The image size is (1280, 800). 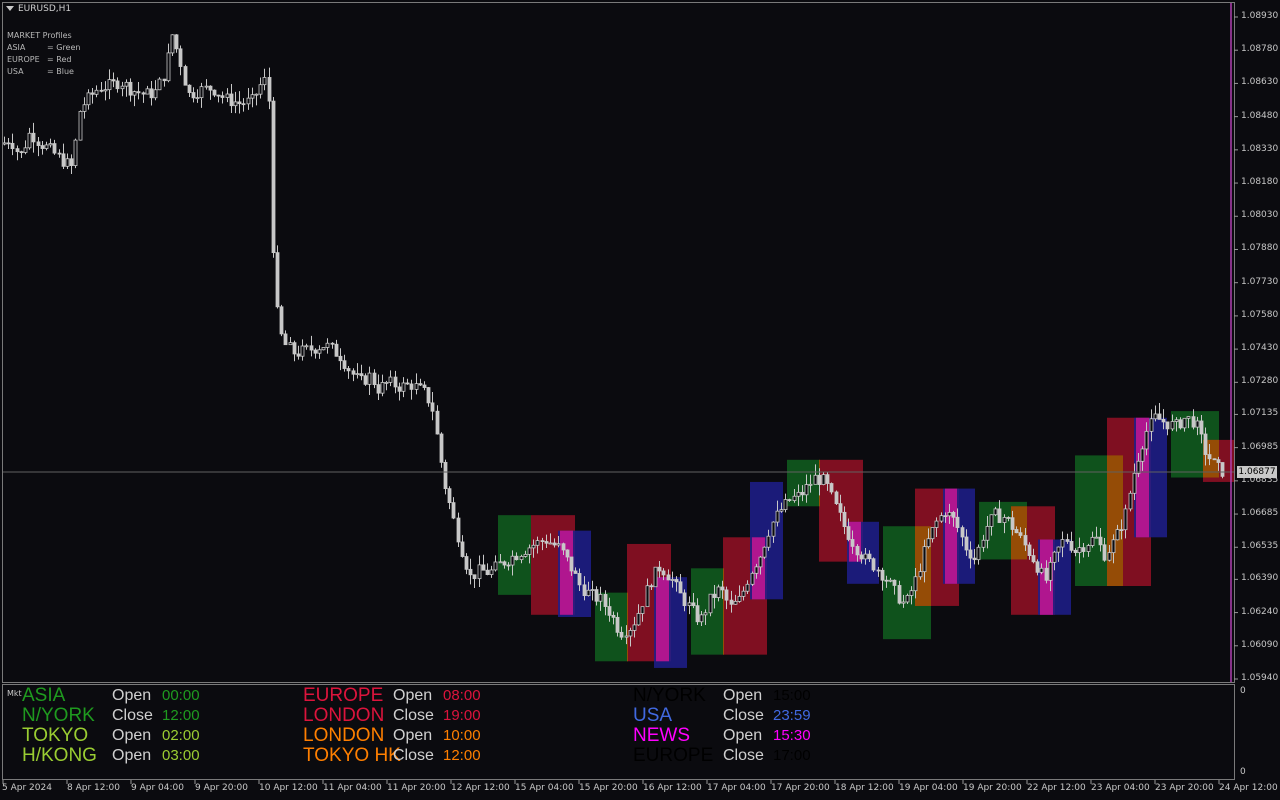 What do you see at coordinates (181, 695) in the screenshot?
I see `session-time: 00:00` at bounding box center [181, 695].